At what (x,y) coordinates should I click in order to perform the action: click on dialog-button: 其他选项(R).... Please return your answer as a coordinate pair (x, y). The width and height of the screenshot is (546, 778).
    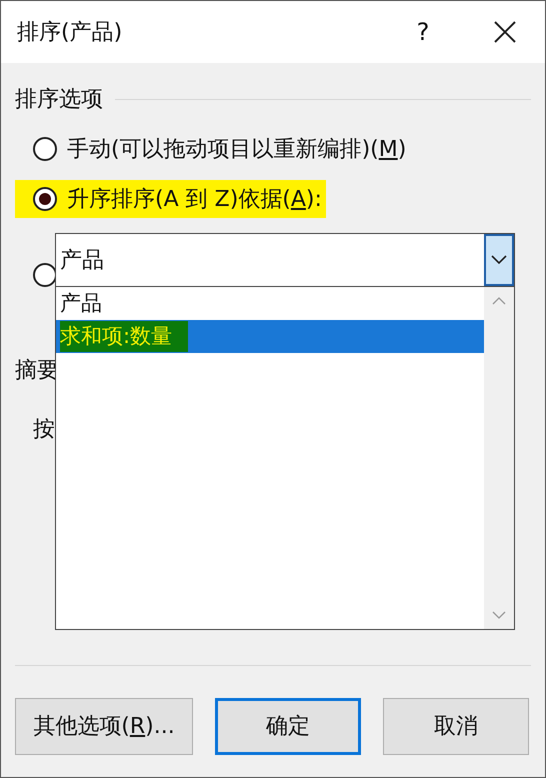
    Looking at the image, I should click on (104, 726).